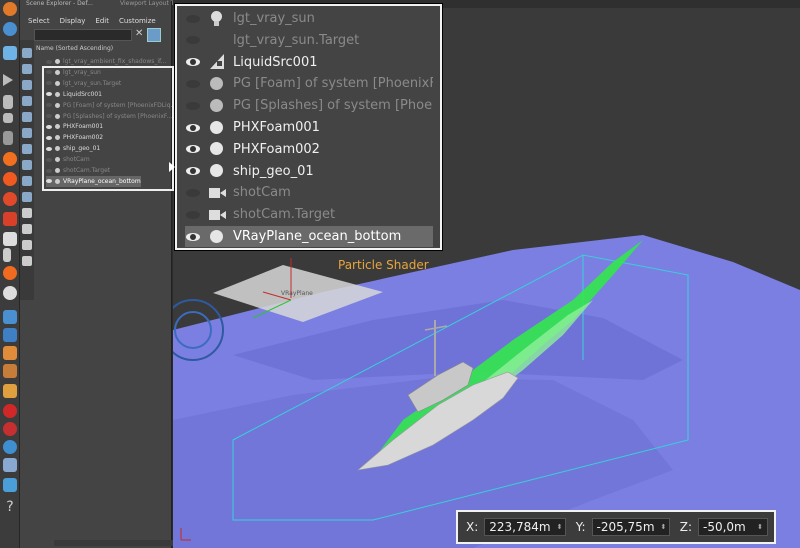 This screenshot has height=548, width=800. Describe the element at coordinates (297, 293) in the screenshot. I see `vray-plane-label: VRayPlane` at that location.